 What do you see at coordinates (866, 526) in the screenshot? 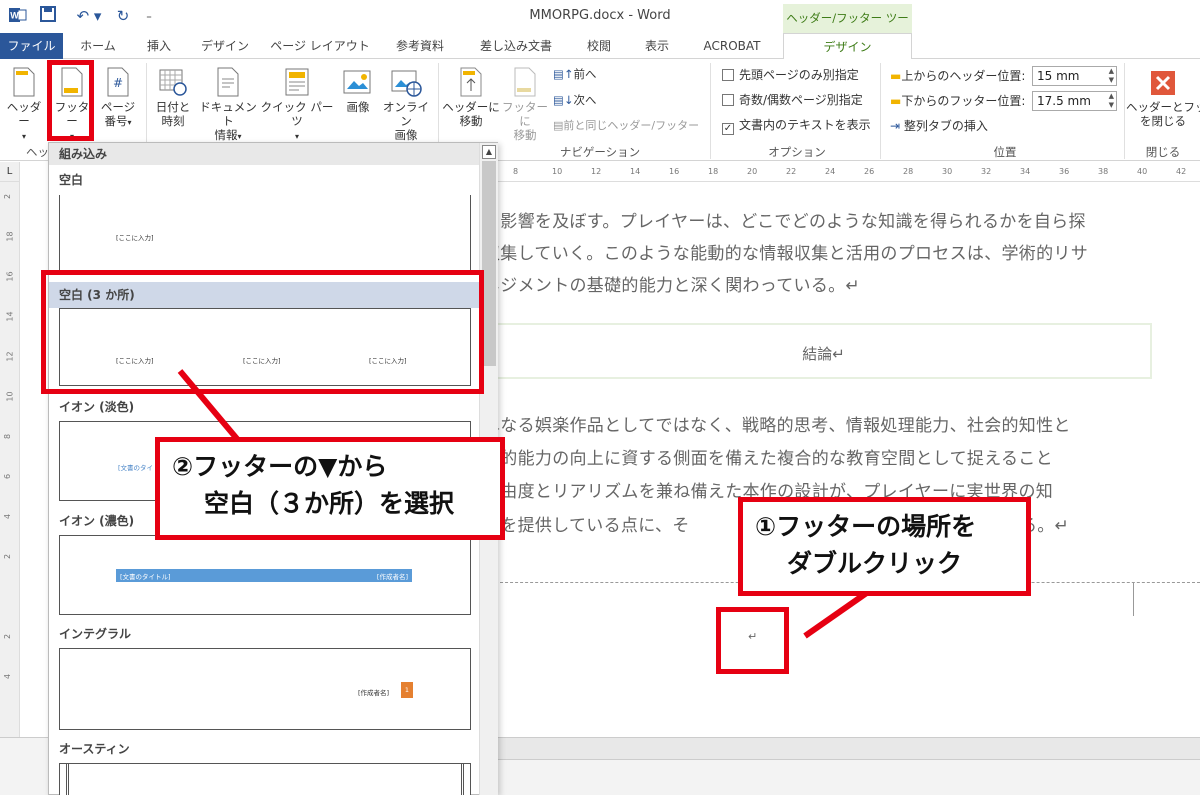
I see `callout-step1-line1: ①フッターの場所を` at bounding box center [866, 526].